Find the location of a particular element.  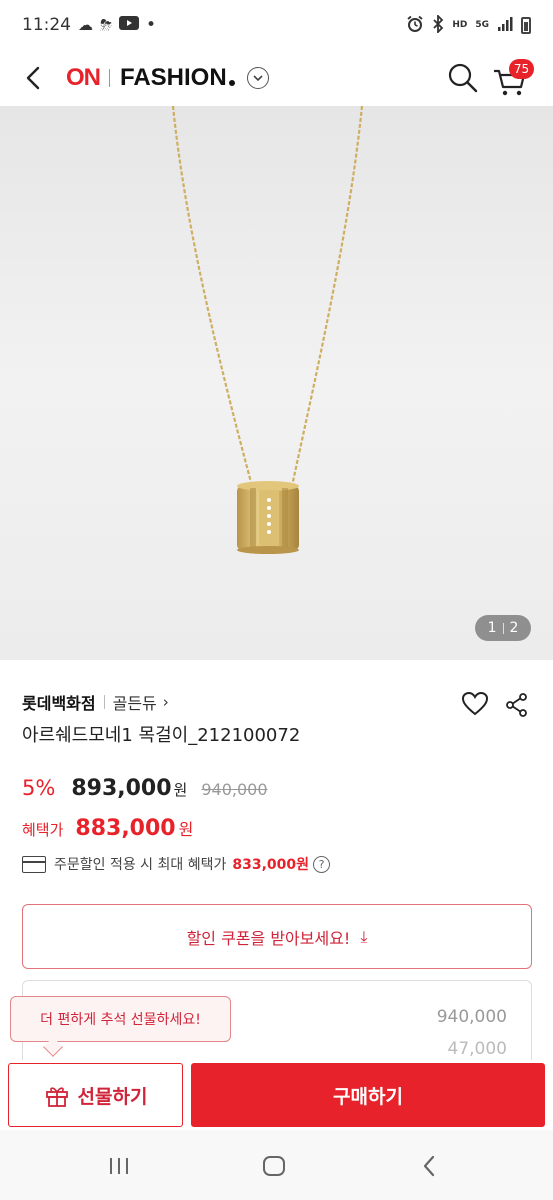

recent-apps-button is located at coordinates (119, 1166).